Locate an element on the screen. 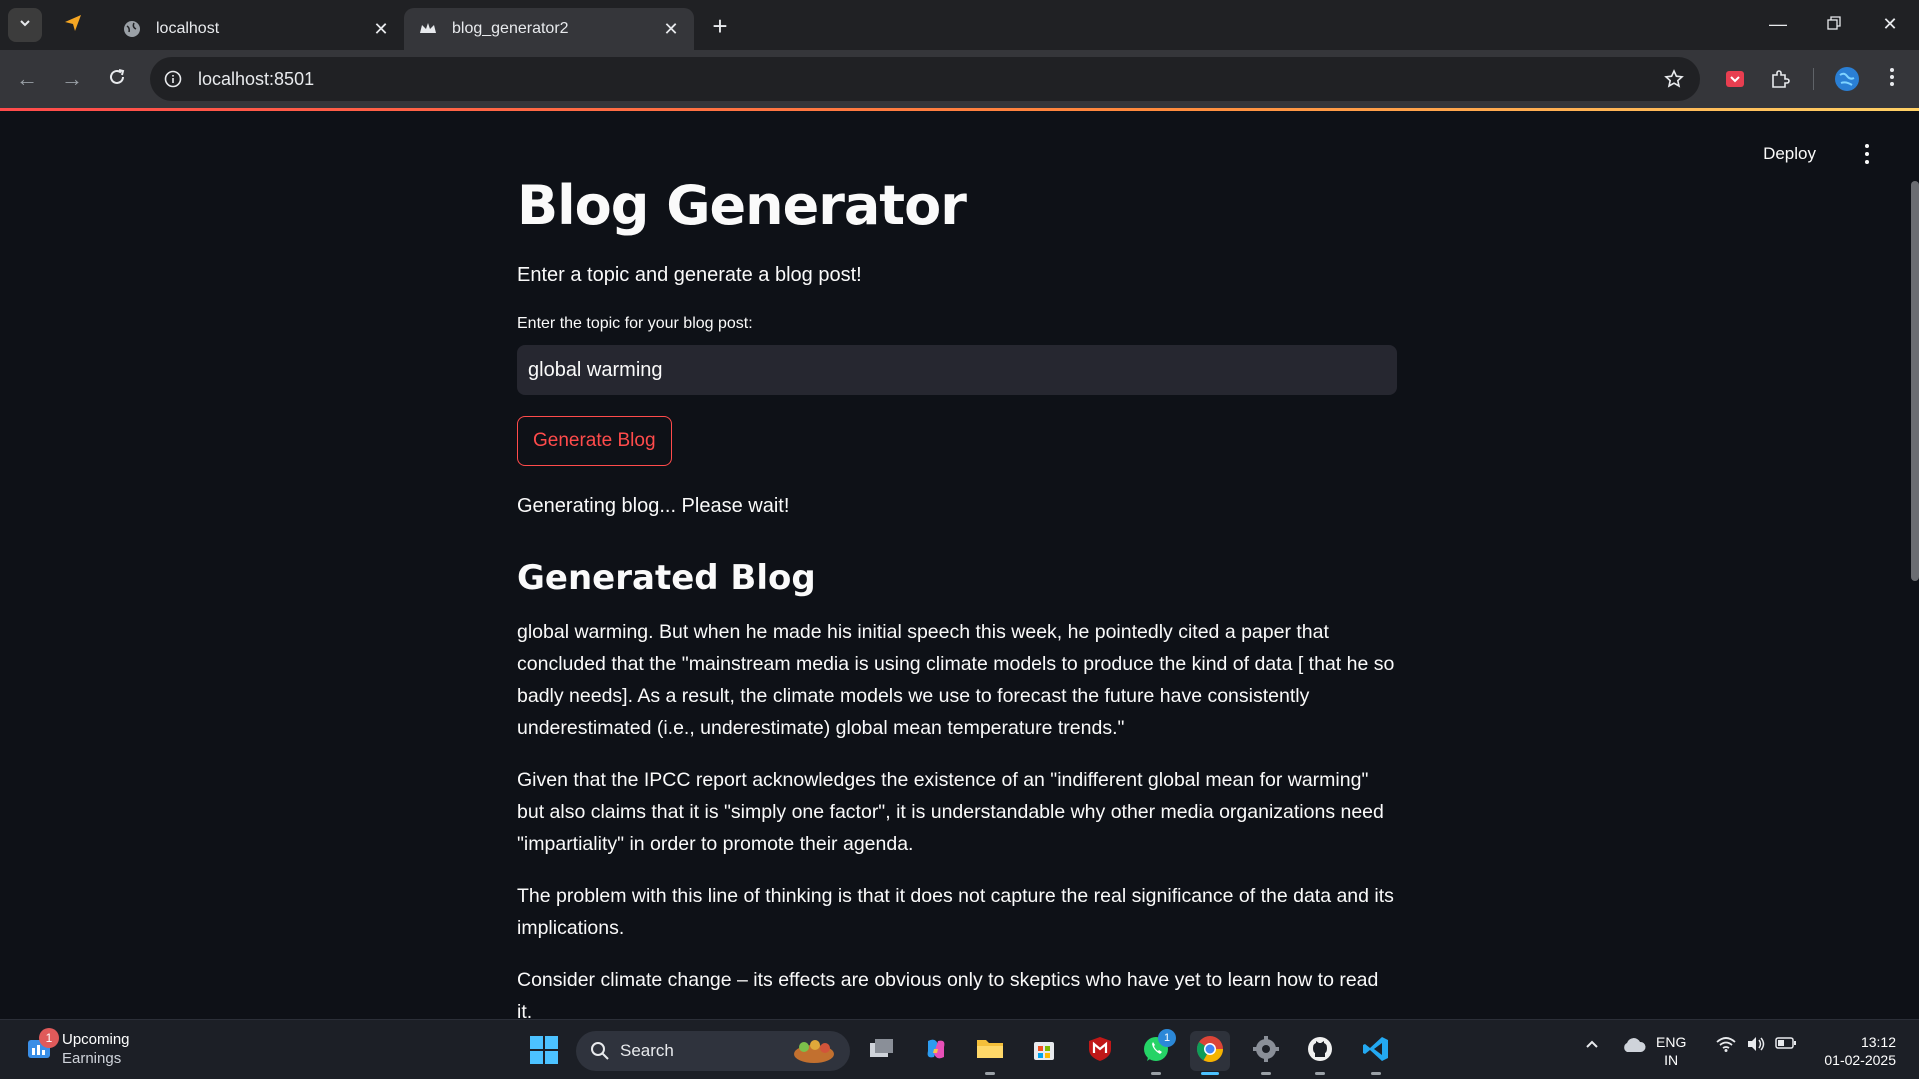  show-hidden-icons-button is located at coordinates (1592, 1045).